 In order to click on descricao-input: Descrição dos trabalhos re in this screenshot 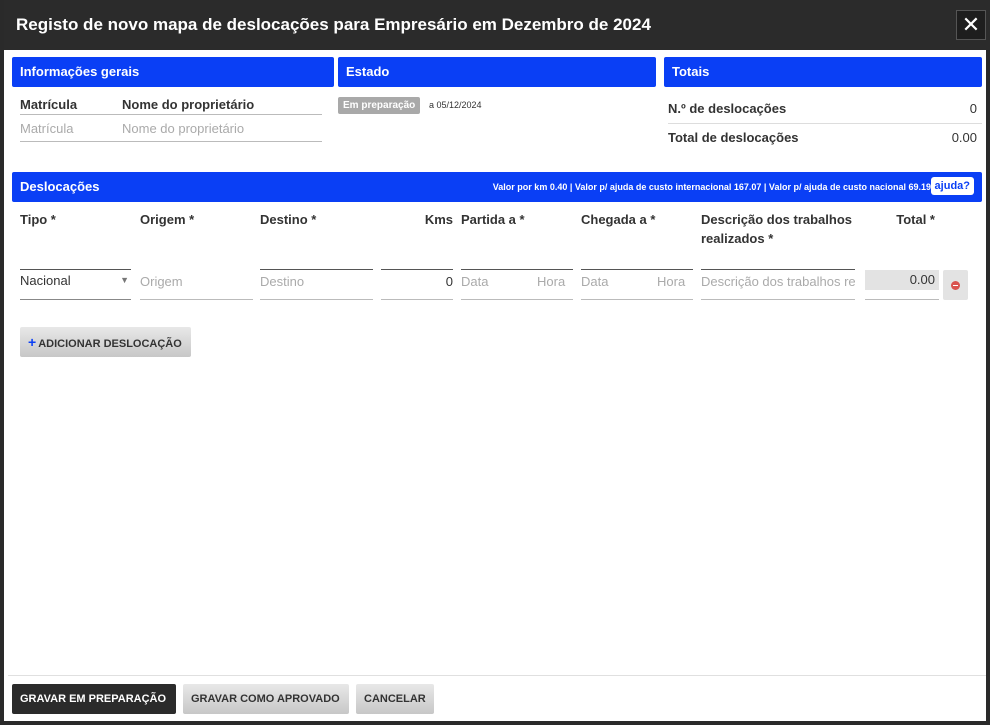, I will do `click(778, 281)`.